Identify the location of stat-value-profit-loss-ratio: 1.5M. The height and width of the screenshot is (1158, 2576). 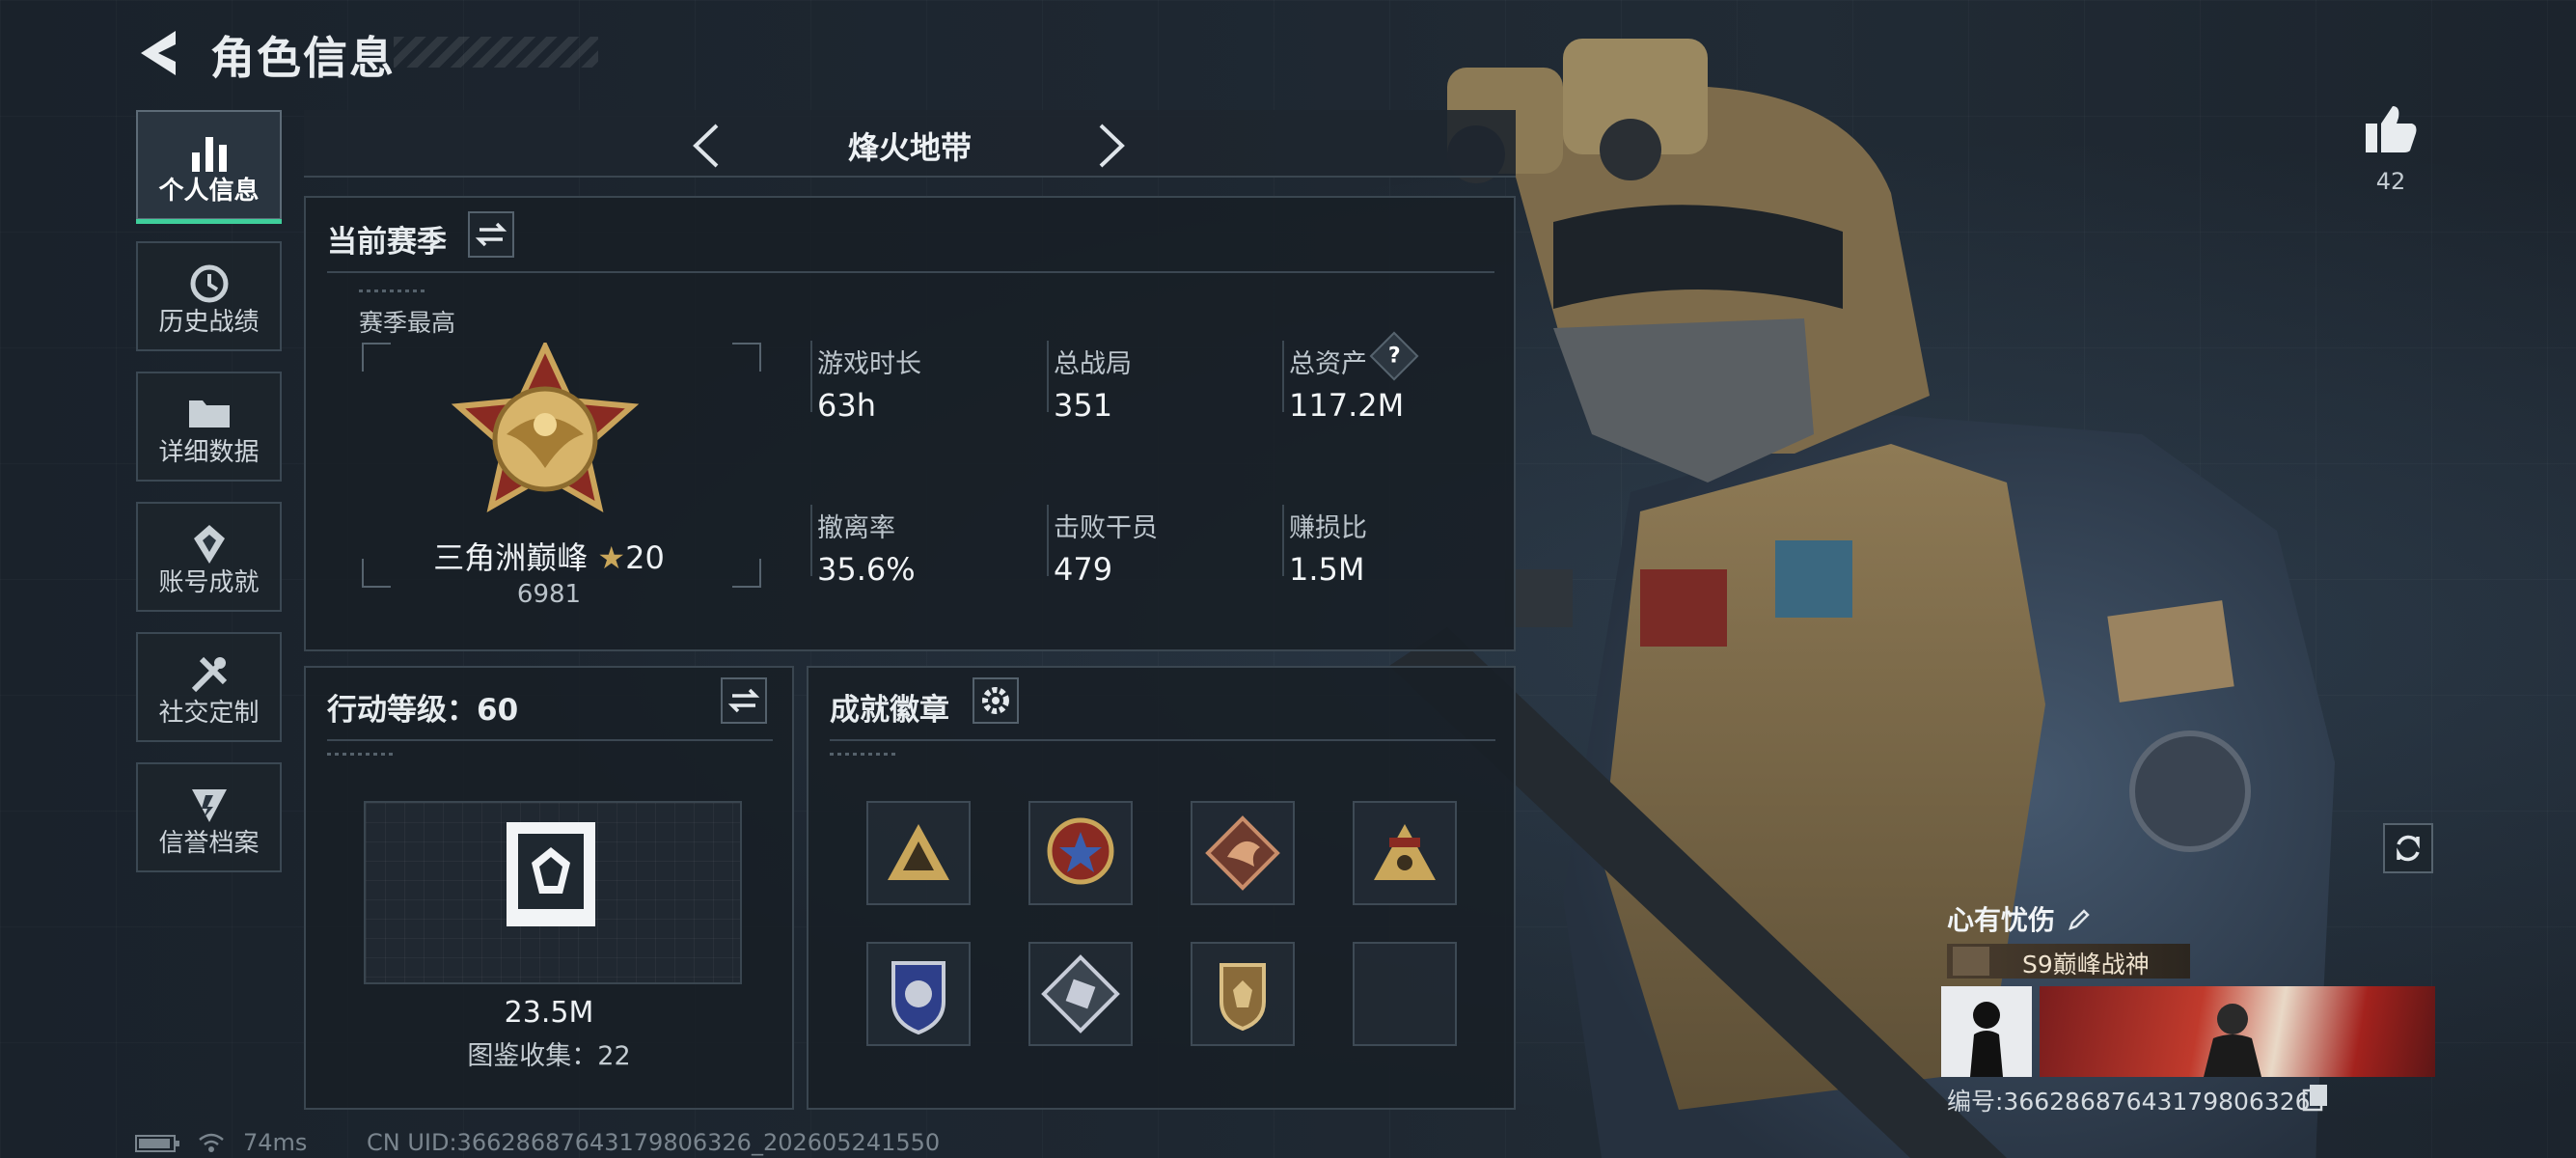
(1327, 569).